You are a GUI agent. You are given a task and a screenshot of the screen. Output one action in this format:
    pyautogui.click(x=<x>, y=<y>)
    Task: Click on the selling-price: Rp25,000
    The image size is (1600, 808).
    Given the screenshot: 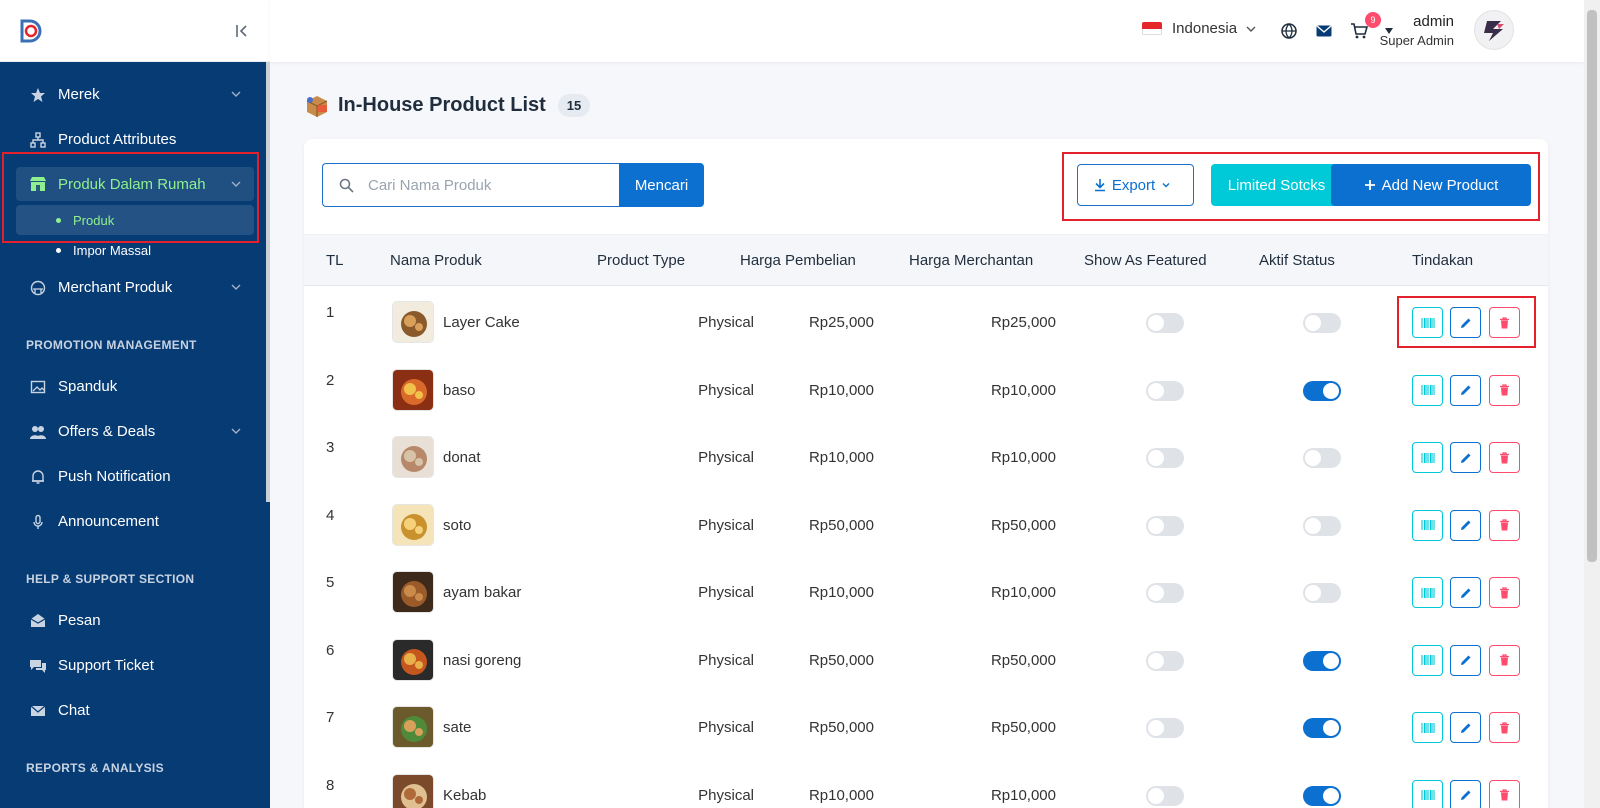 What is the action you would take?
    pyautogui.click(x=1023, y=322)
    